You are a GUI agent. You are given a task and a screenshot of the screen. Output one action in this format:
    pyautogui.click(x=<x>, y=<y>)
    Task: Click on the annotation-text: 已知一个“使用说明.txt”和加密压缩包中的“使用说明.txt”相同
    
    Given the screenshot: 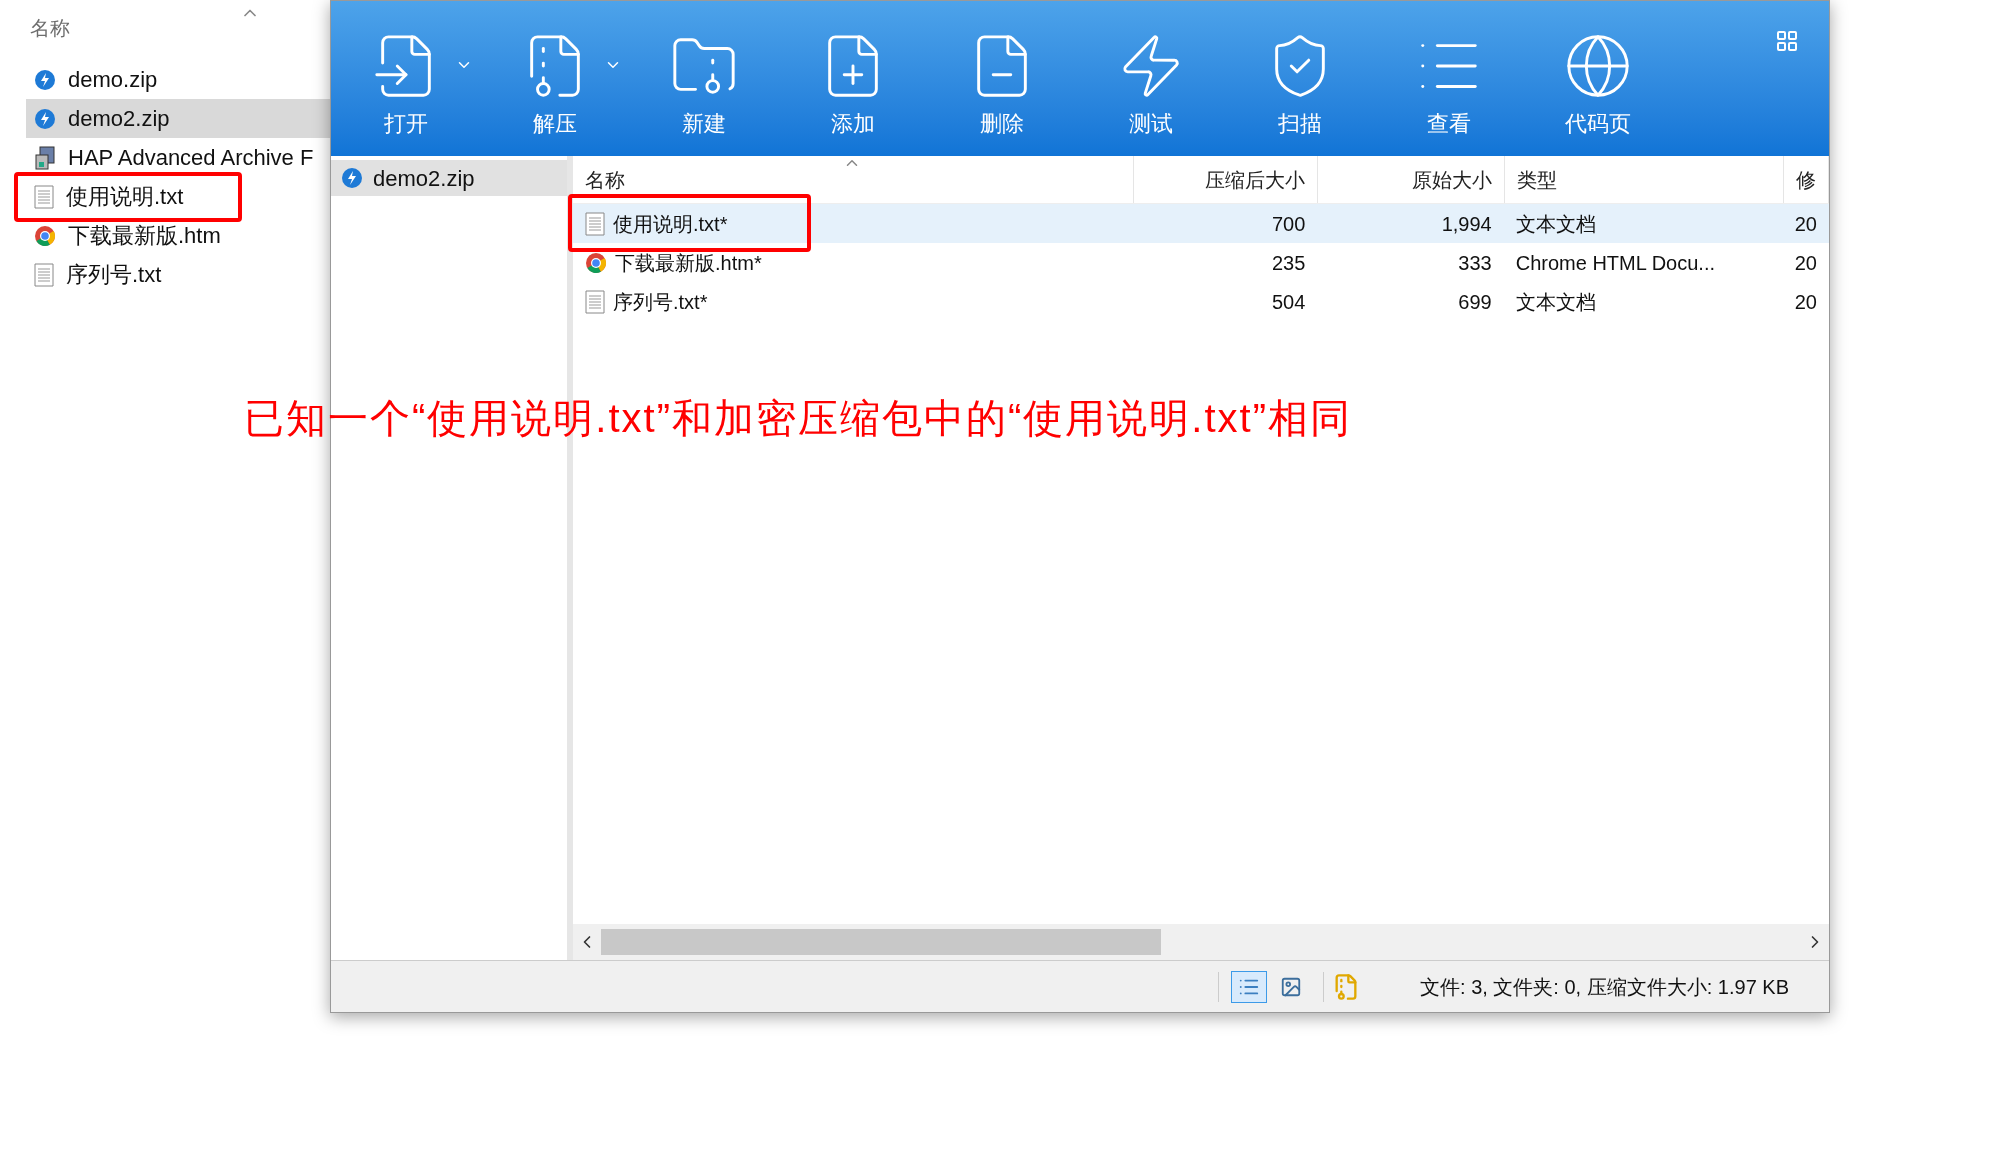 What is the action you would take?
    pyautogui.click(x=798, y=418)
    